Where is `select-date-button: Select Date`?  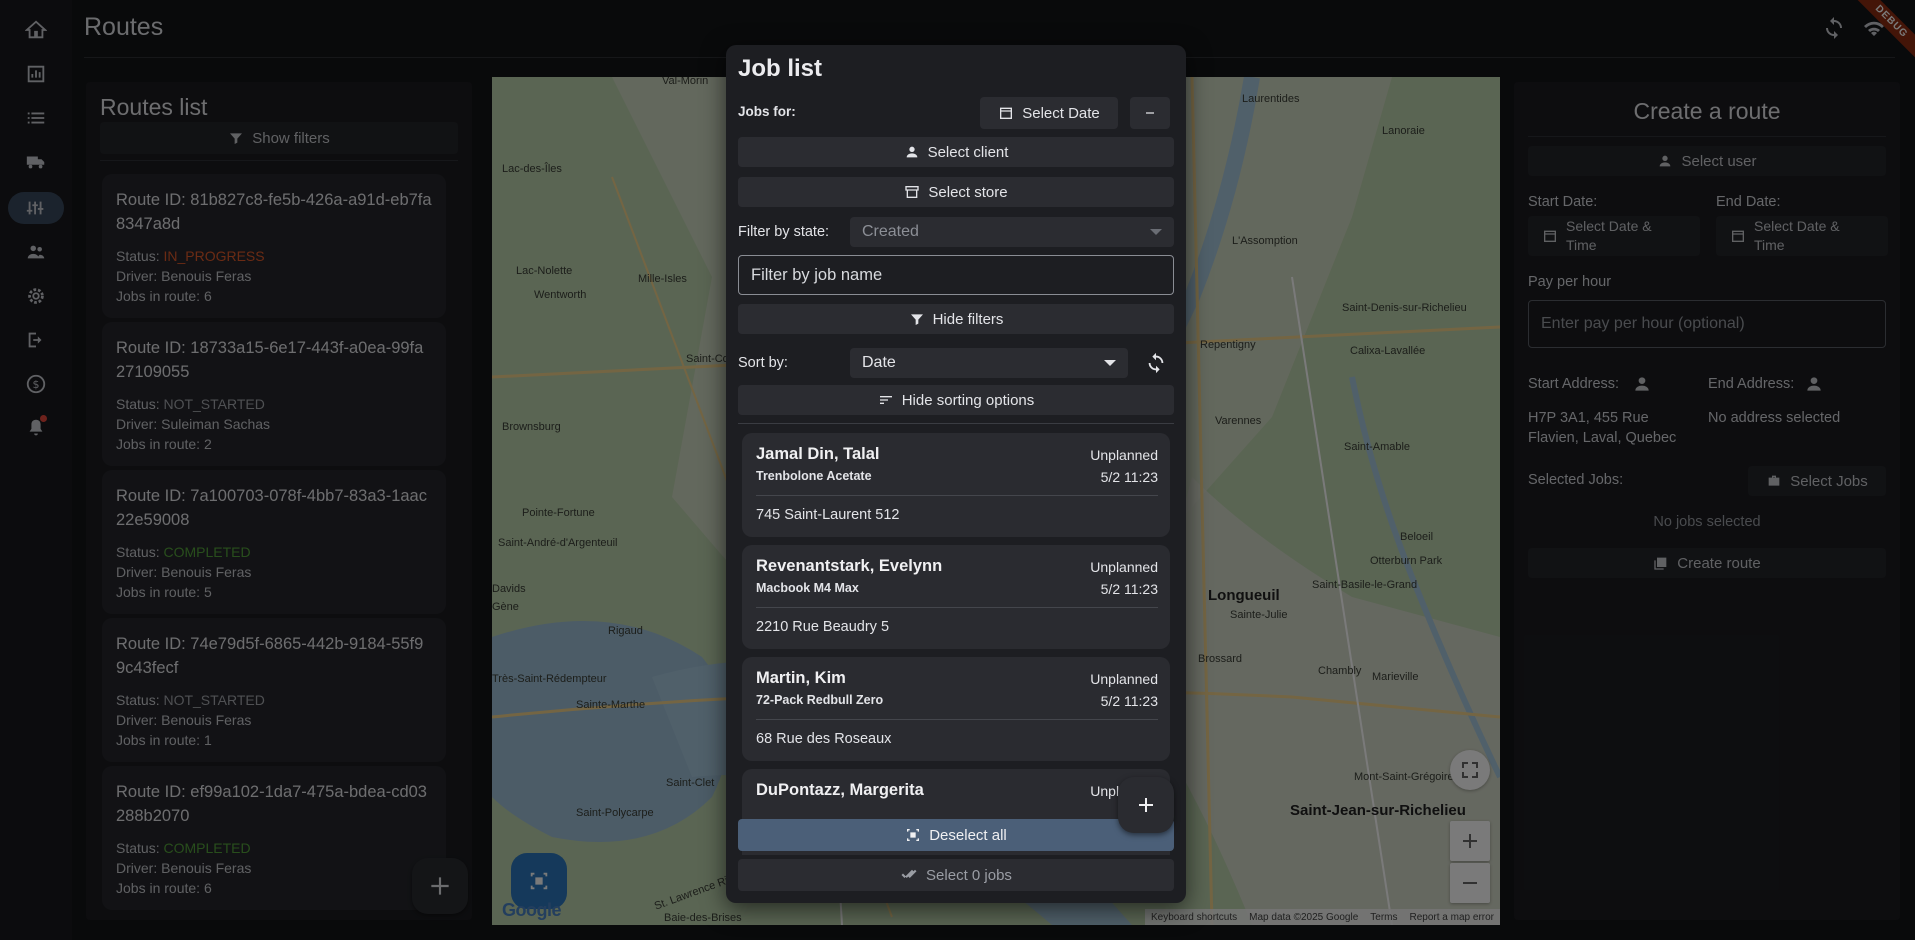
select-date-button: Select Date is located at coordinates (1049, 113).